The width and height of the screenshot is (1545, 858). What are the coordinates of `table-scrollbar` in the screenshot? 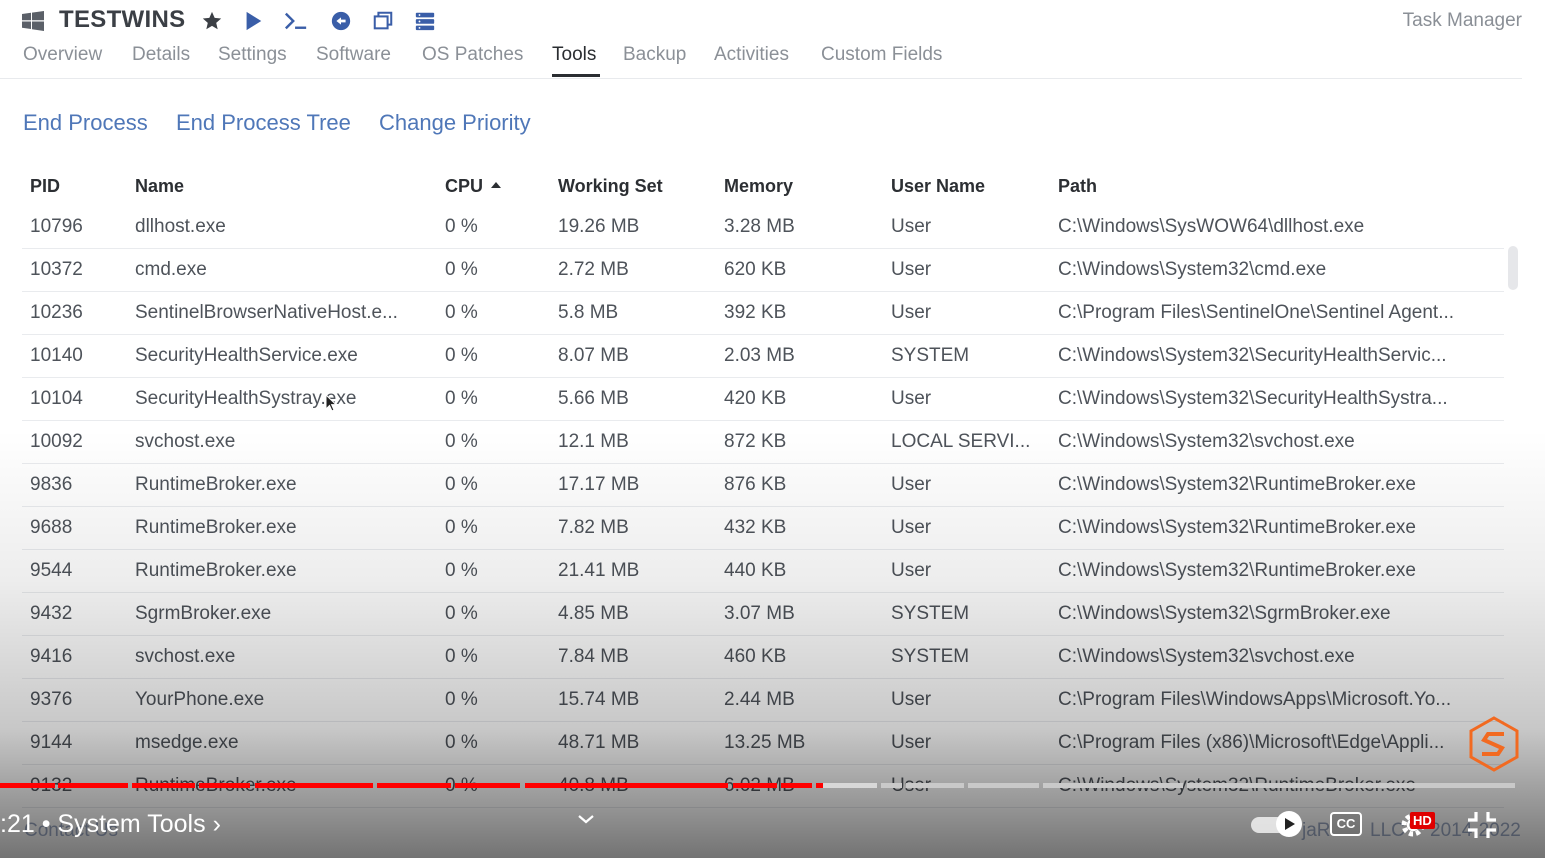 It's located at (1513, 268).